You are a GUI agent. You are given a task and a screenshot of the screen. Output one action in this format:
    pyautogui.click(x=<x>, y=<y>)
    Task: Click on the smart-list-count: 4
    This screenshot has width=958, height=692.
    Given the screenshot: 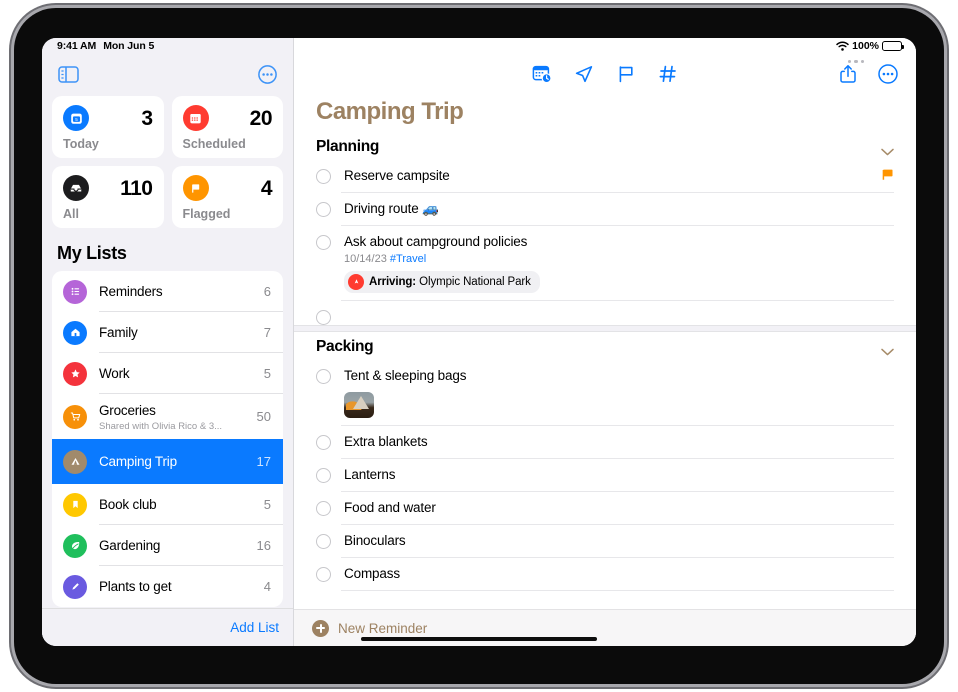 What is the action you would take?
    pyautogui.click(x=266, y=188)
    